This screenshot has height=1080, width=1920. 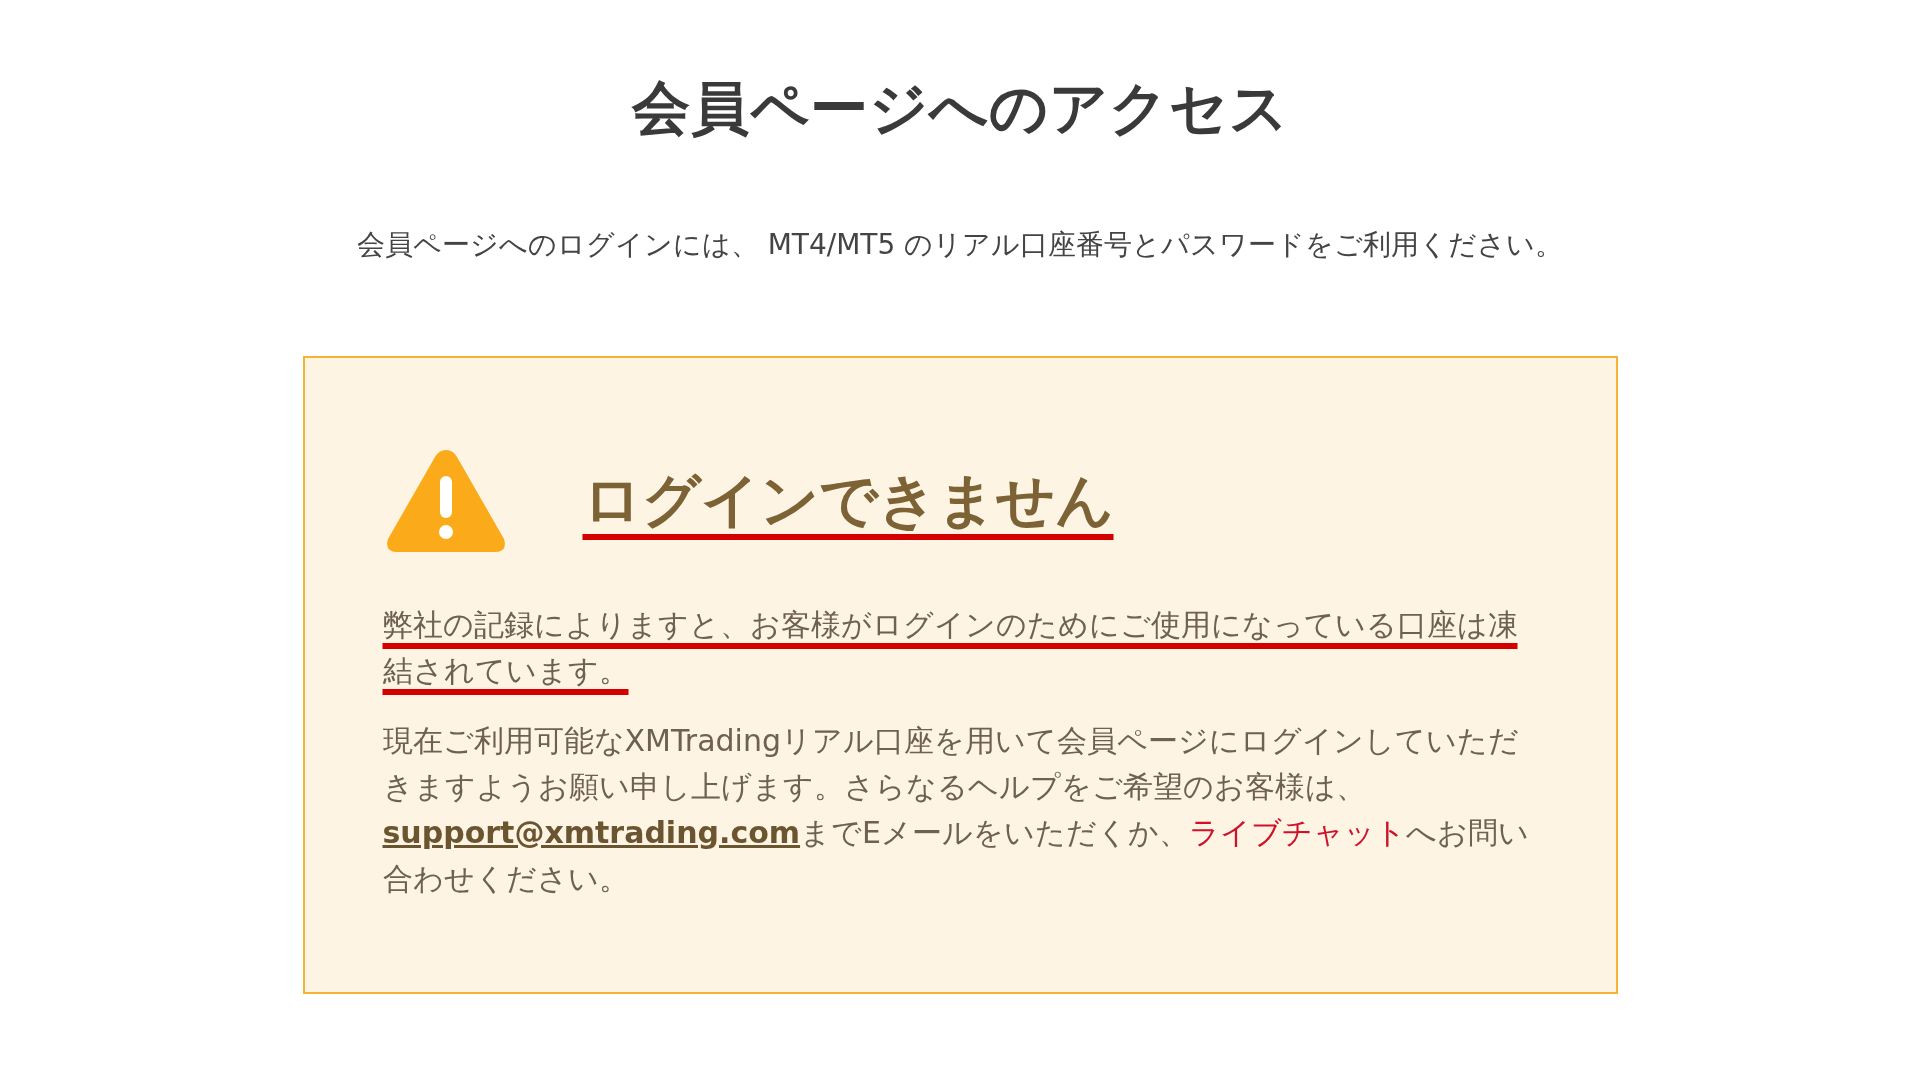 I want to click on page-title: 会員ページへのアクセス, so click(x=960, y=108).